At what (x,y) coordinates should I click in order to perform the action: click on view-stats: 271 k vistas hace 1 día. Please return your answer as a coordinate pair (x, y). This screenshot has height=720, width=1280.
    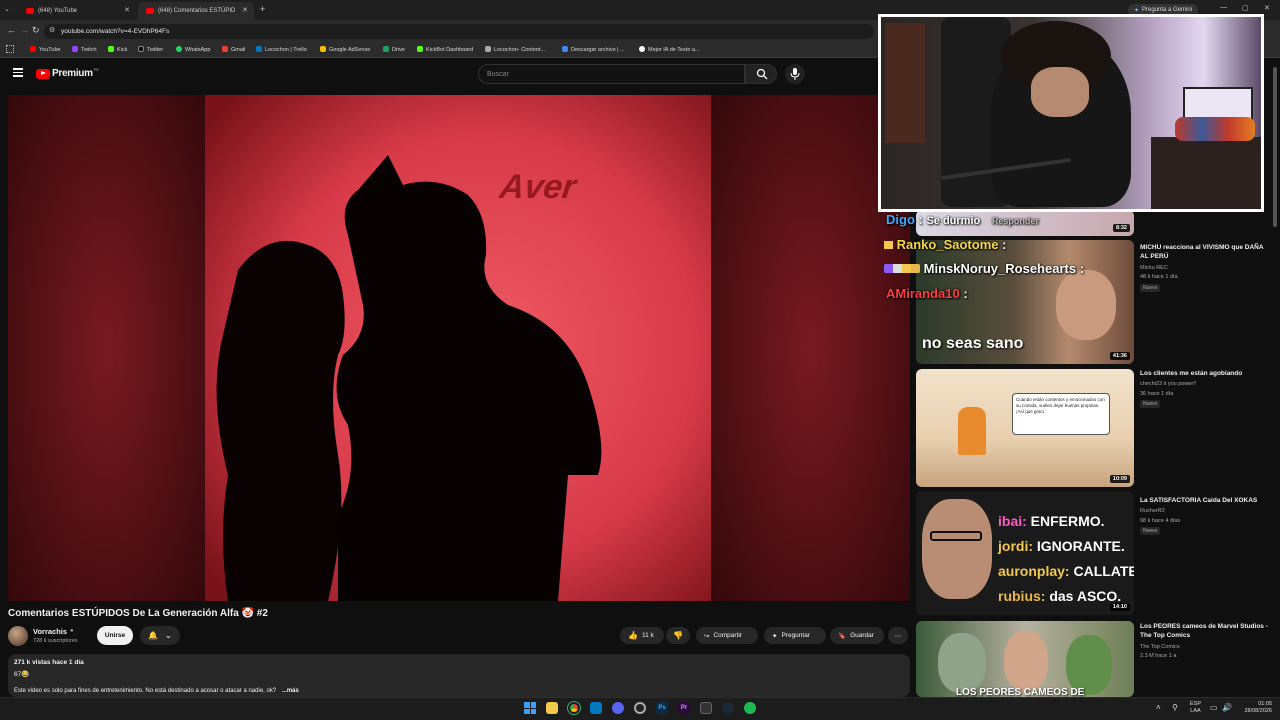
    Looking at the image, I should click on (49, 662).